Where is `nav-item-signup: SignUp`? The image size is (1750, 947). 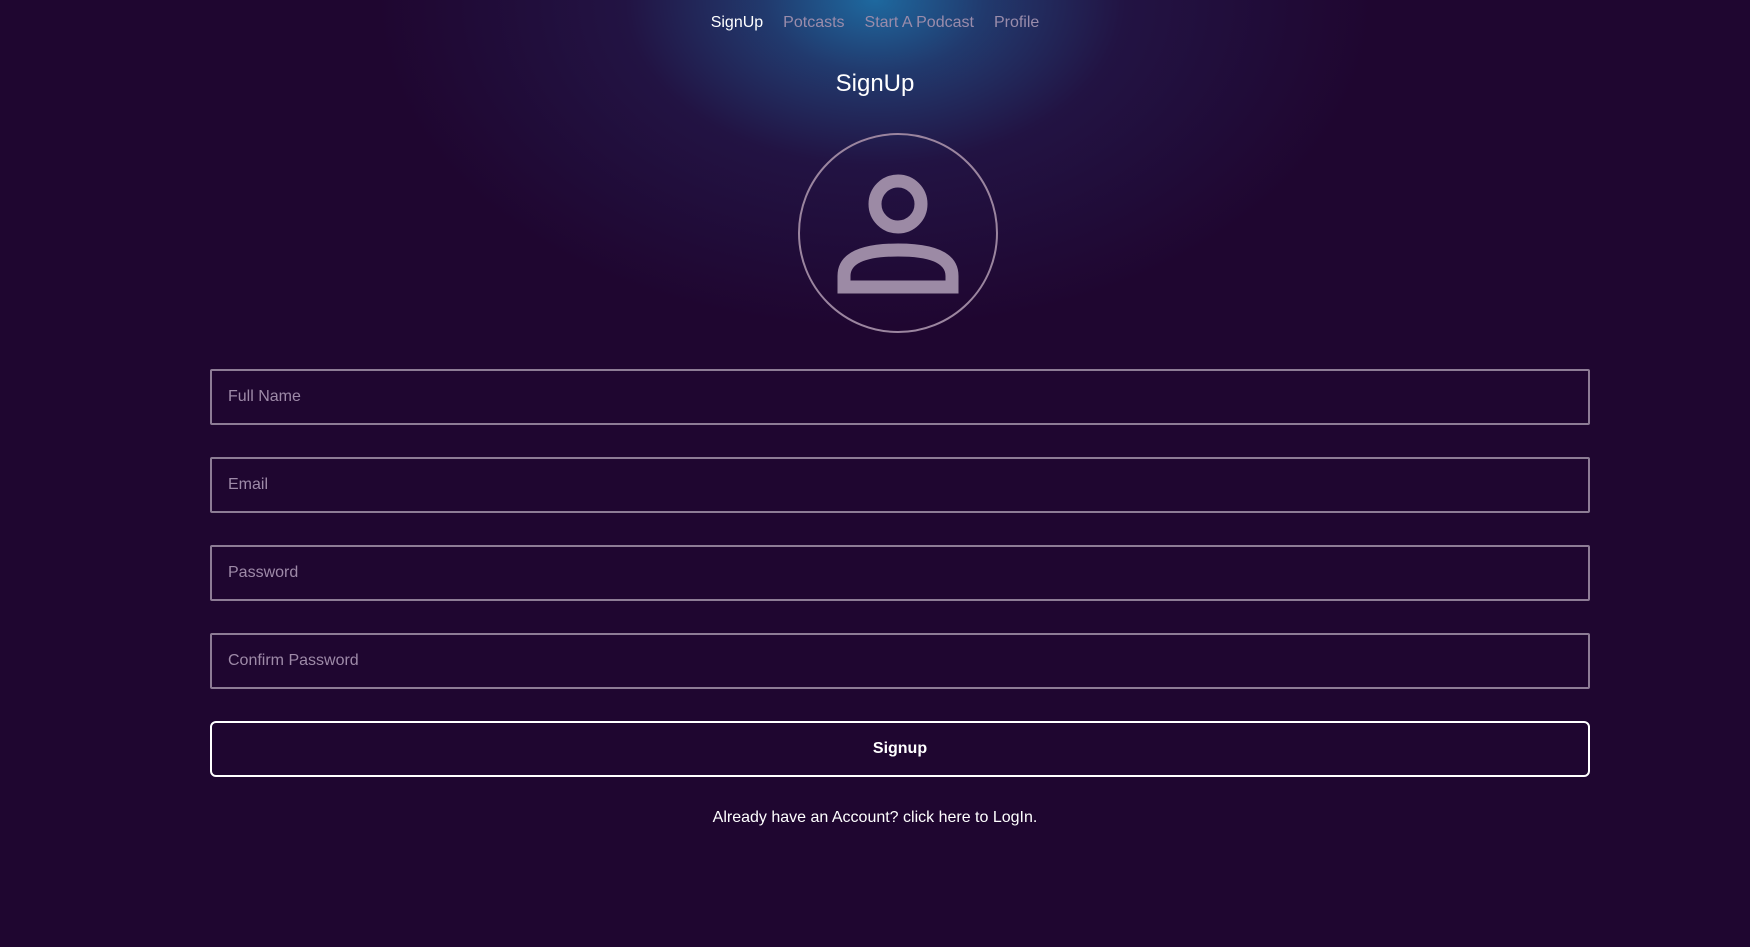
nav-item-signup: SignUp is located at coordinates (737, 23).